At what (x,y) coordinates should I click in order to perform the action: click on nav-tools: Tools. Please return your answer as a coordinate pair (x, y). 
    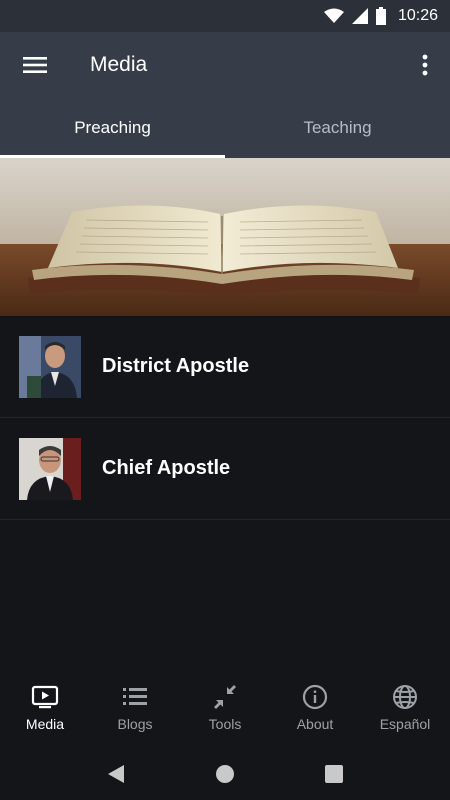
    Looking at the image, I should click on (225, 708).